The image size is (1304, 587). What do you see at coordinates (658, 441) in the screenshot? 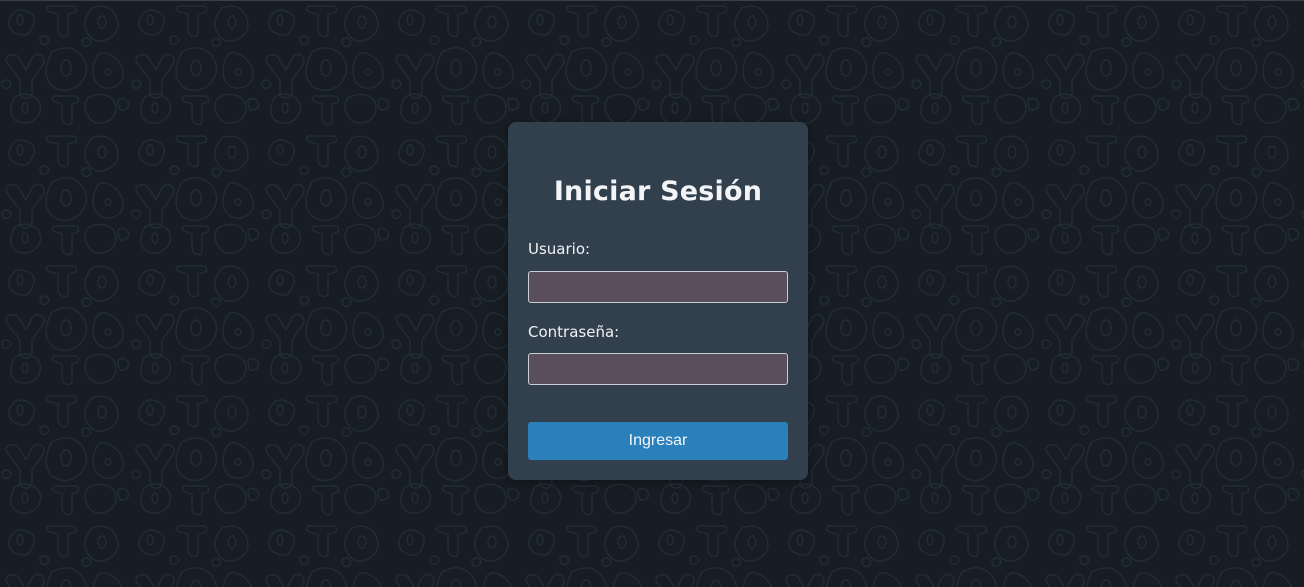
I see `submit-button: Ingresar` at bounding box center [658, 441].